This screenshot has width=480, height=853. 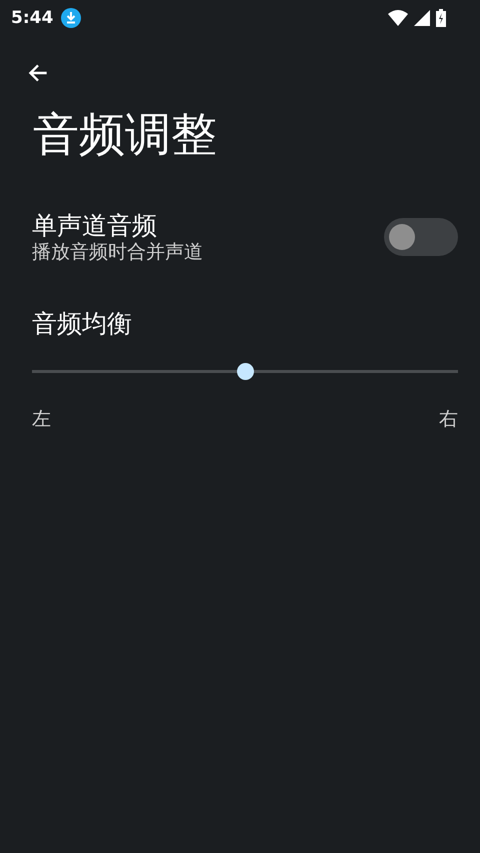 What do you see at coordinates (421, 237) in the screenshot?
I see `toggle-switch` at bounding box center [421, 237].